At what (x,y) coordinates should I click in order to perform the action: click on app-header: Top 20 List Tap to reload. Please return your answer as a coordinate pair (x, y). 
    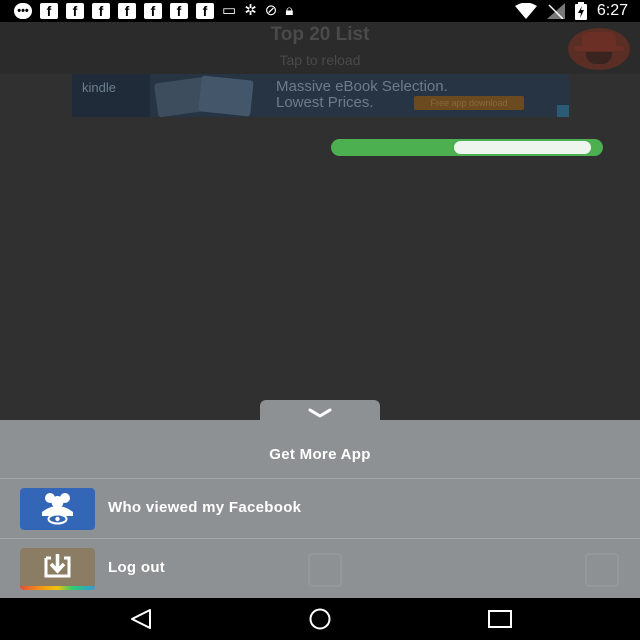
    Looking at the image, I should click on (320, 48).